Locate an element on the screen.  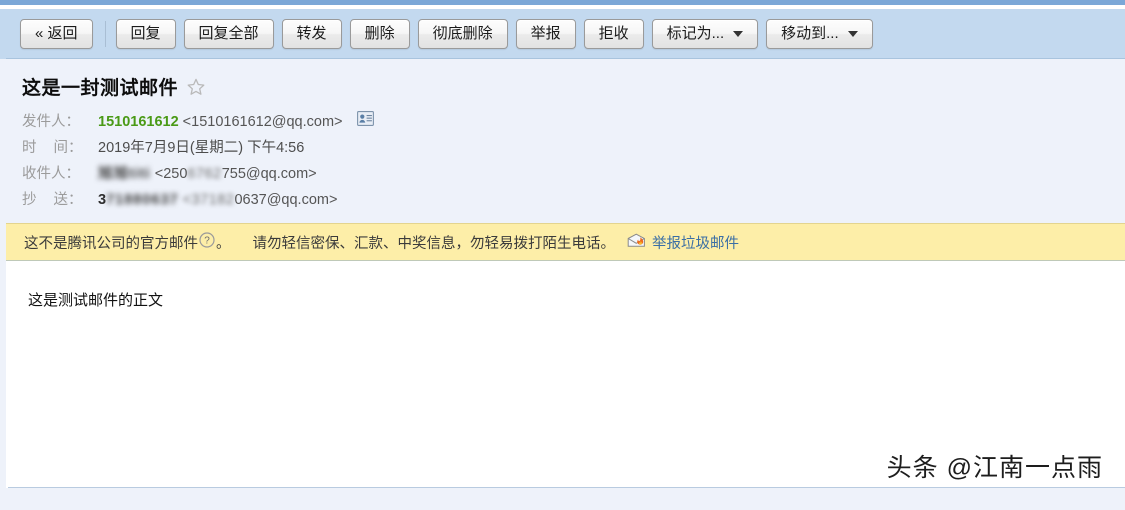
reply-all-button: 回复全部 is located at coordinates (228, 33).